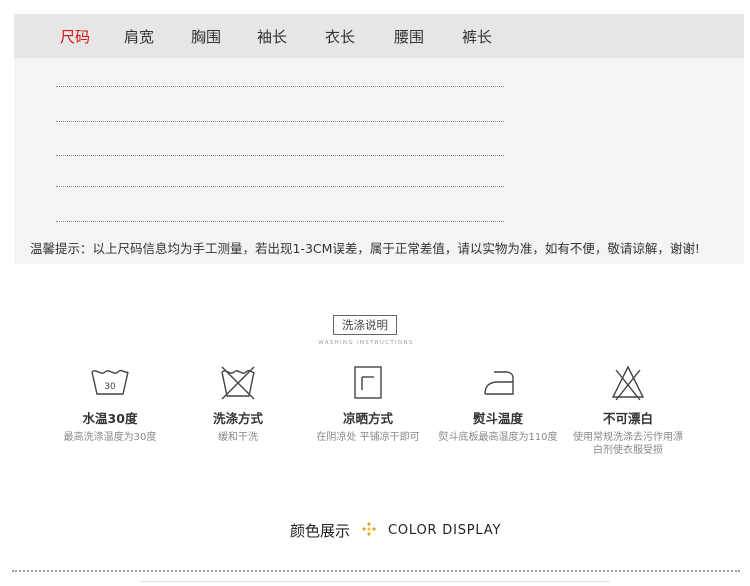  I want to click on wash-item-drying: 凉晒方式 在阴凉处 平铺凉干即可, so click(368, 404).